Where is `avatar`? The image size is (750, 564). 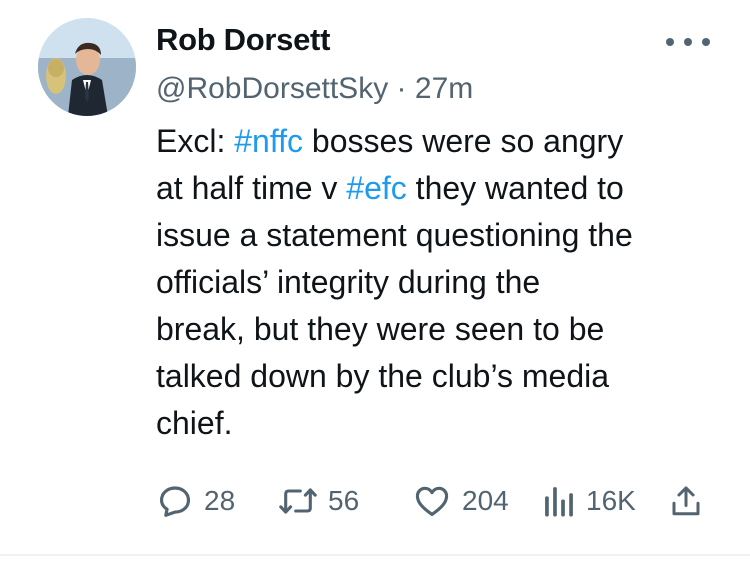 avatar is located at coordinates (87, 67).